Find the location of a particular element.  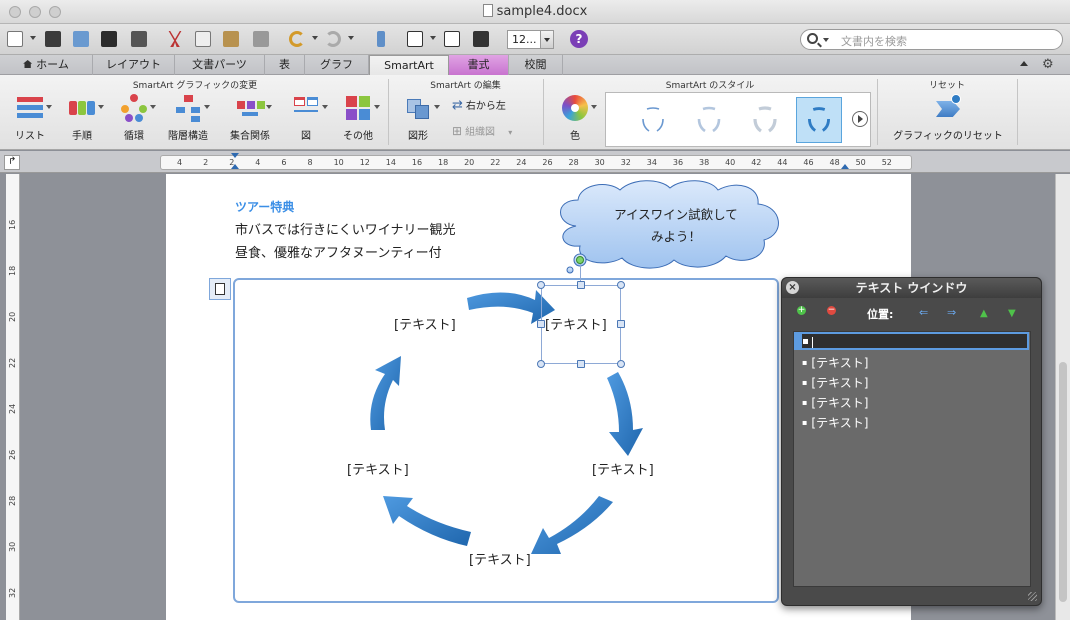

copy-button is located at coordinates (203, 39).